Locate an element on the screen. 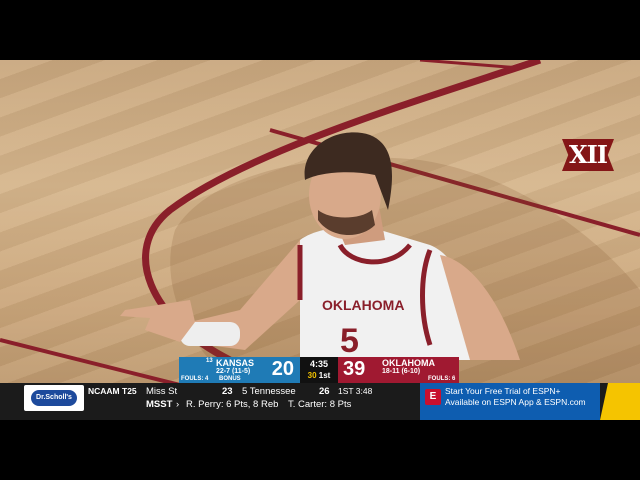  home-team-panel: 39 OKLAHOMA 18-11 (6-10) FOULS: 6 is located at coordinates (398, 370).